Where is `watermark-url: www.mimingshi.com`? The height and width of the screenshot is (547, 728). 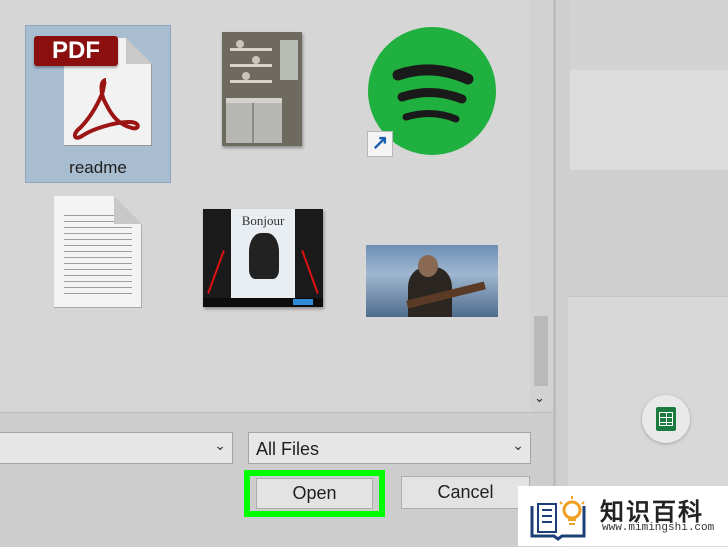 watermark-url: www.mimingshi.com is located at coordinates (658, 528).